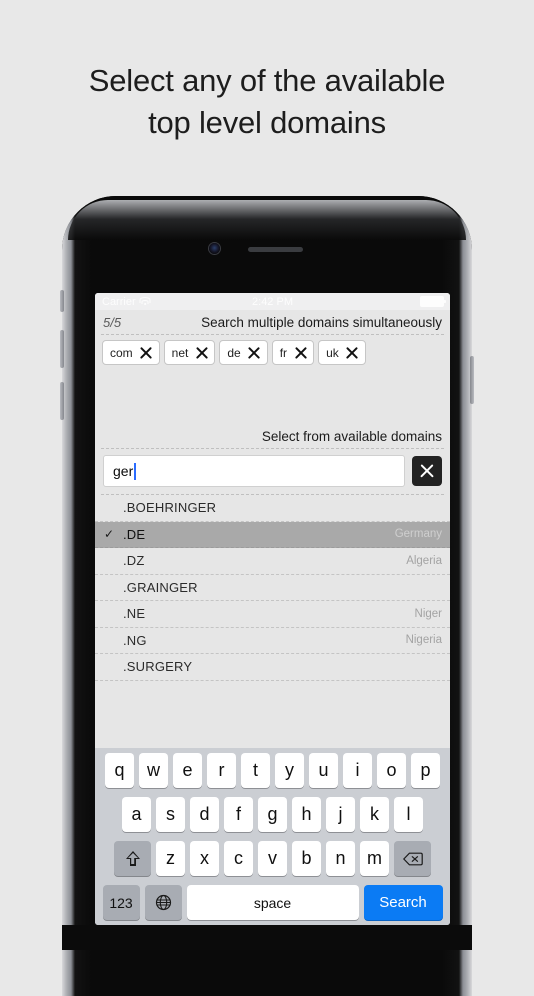 The height and width of the screenshot is (996, 534). I want to click on list-item-label: .NG, so click(135, 640).